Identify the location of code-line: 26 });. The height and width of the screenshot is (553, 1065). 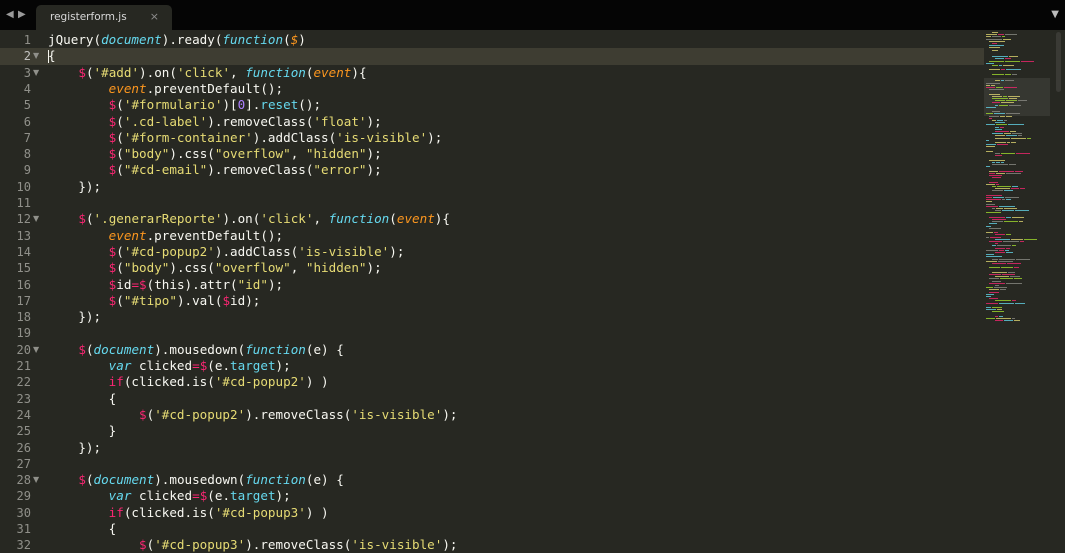
(492, 448).